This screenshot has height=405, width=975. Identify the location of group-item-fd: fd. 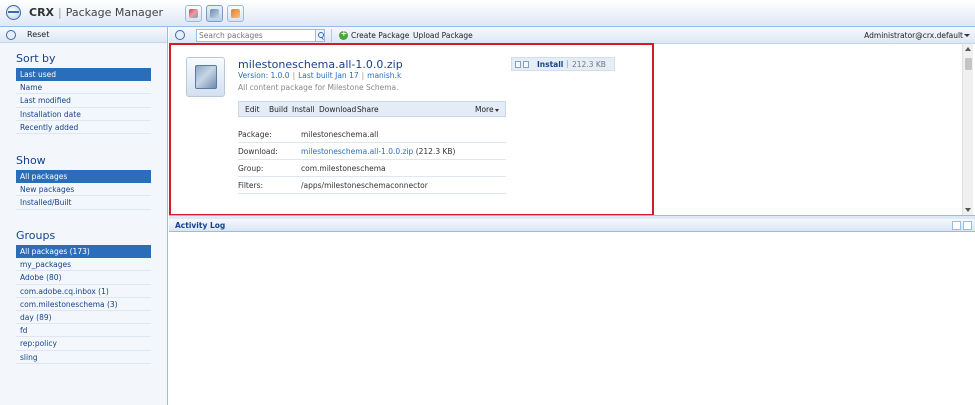
(83, 331).